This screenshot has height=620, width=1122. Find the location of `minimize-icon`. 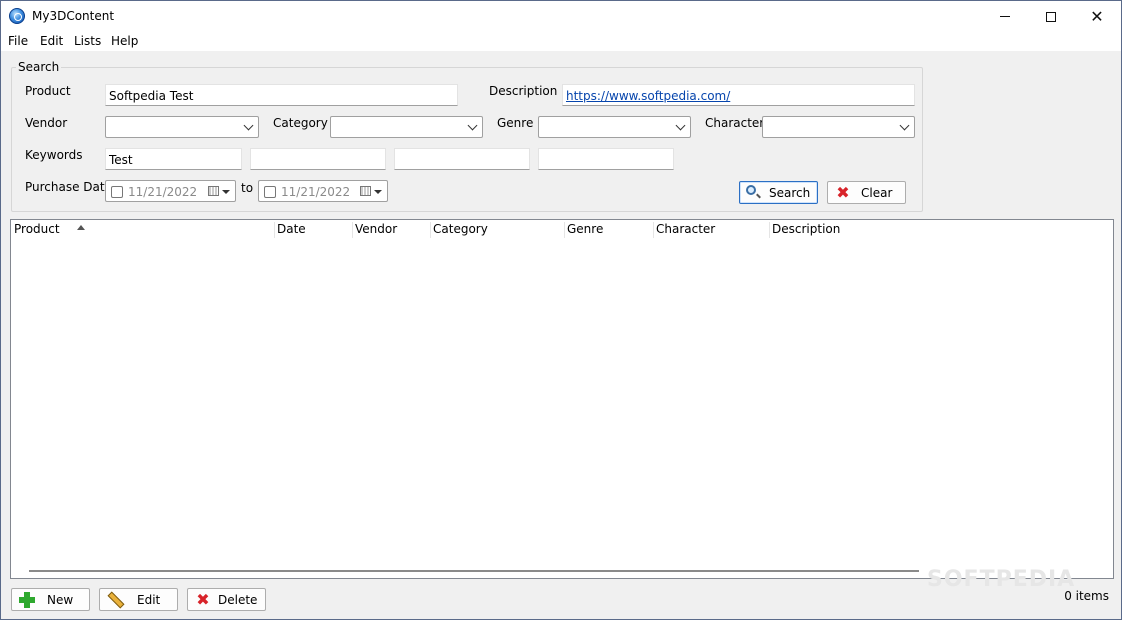

minimize-icon is located at coordinates (1005, 16).